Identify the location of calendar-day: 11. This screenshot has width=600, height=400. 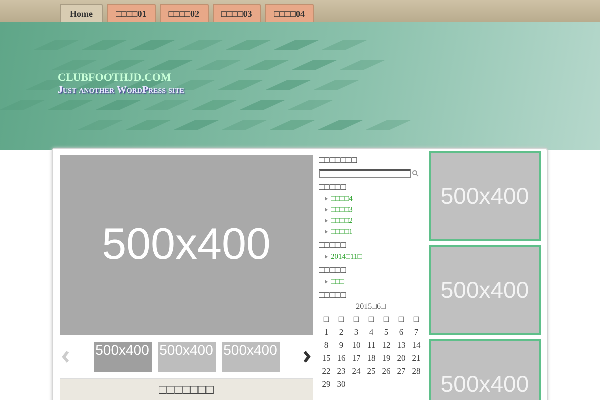
(371, 345).